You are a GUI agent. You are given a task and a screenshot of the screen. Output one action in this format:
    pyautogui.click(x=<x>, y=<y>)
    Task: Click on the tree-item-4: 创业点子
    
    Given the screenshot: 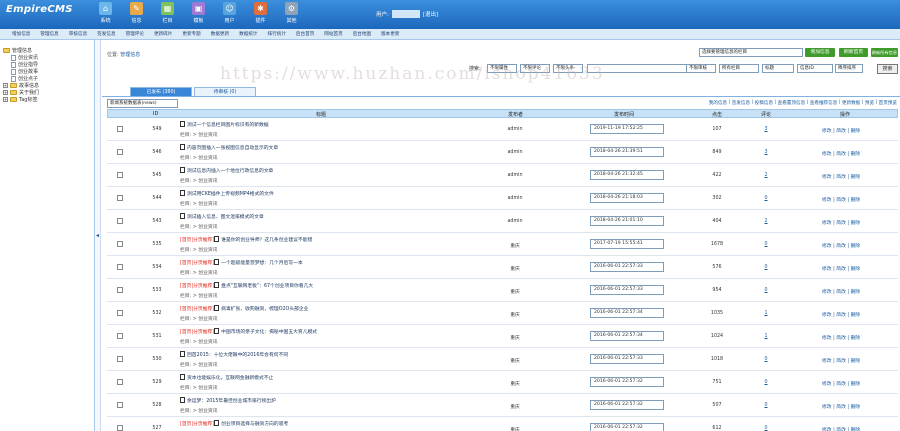 What is the action you would take?
    pyautogui.click(x=48, y=78)
    